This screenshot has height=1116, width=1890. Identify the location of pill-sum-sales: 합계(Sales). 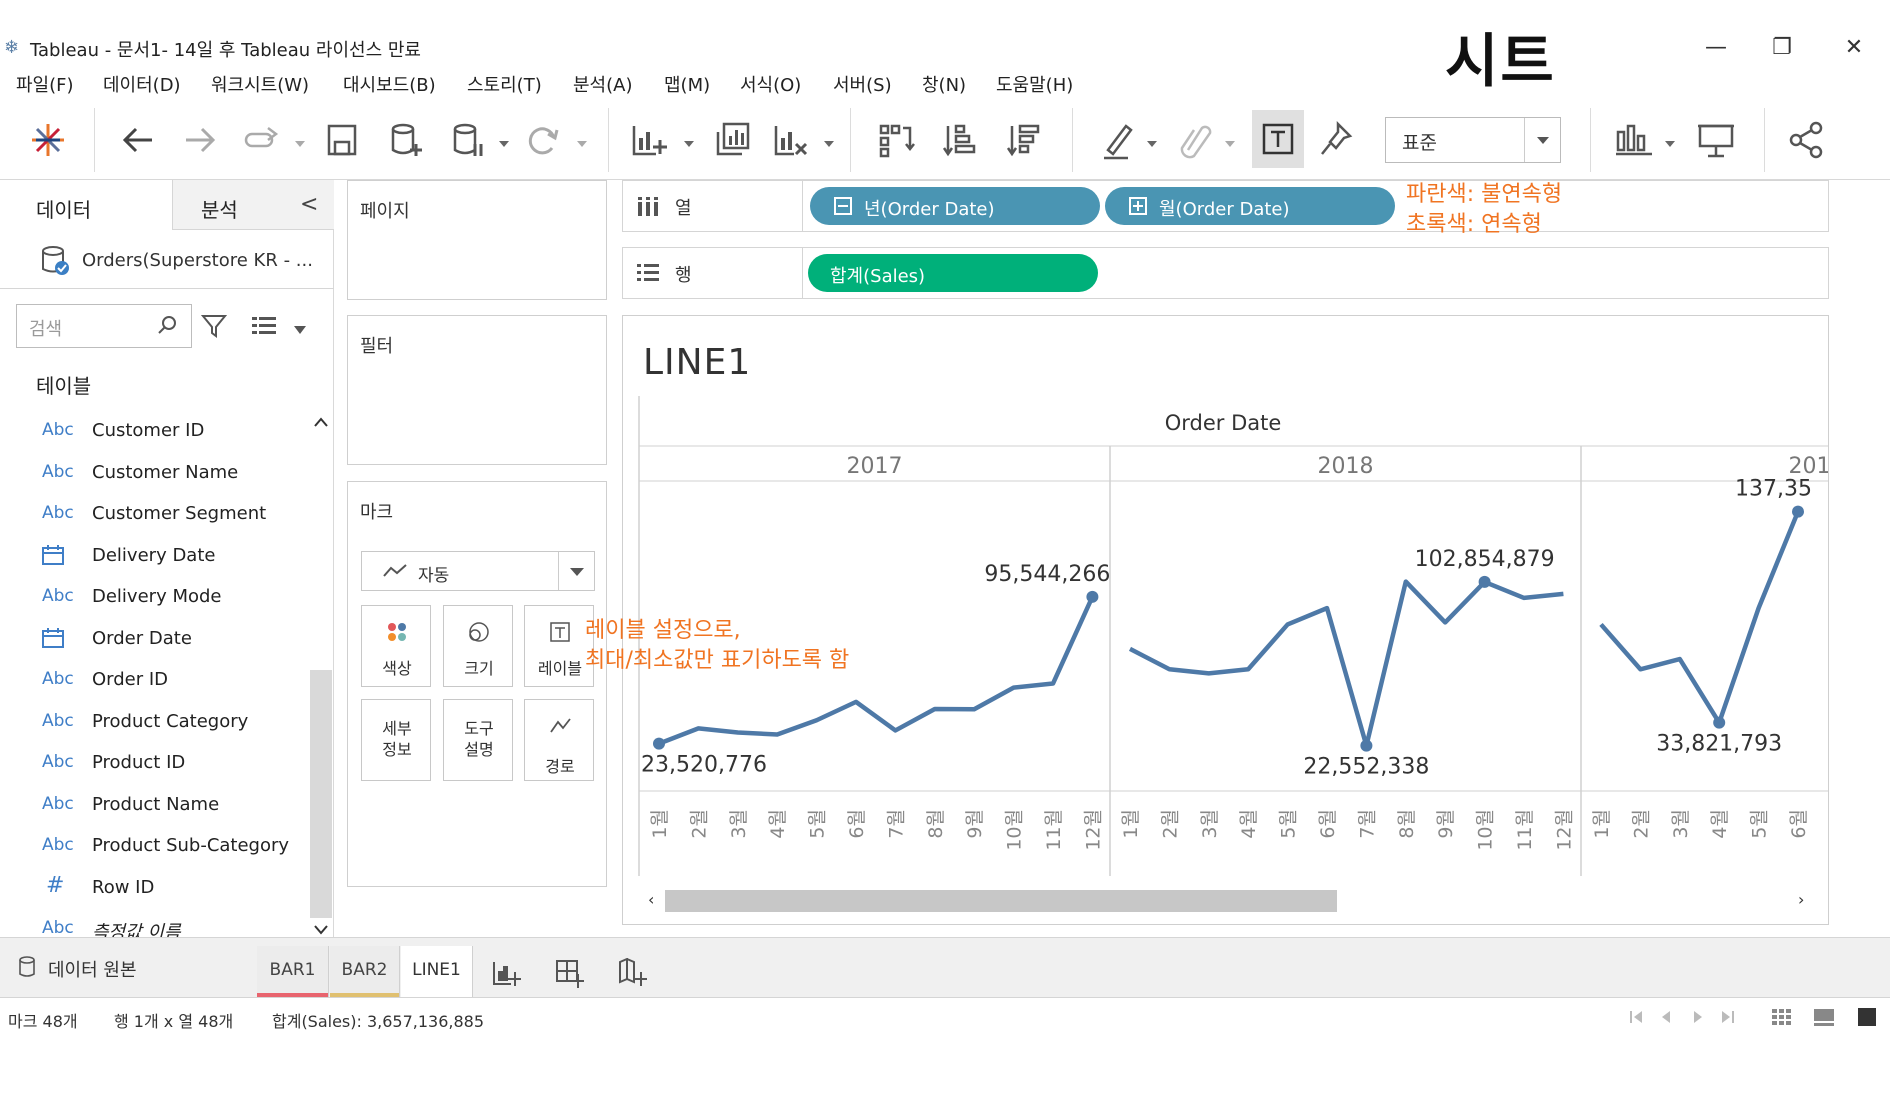
(953, 273).